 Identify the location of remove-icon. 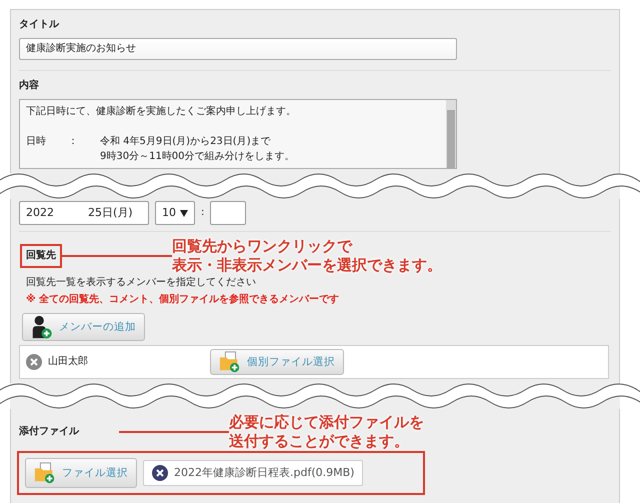
(160, 473).